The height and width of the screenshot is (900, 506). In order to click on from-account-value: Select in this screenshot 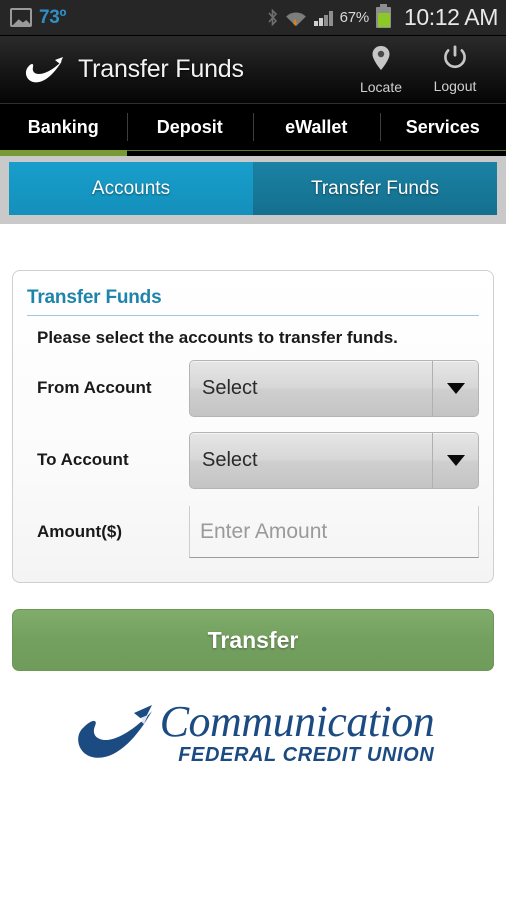, I will do `click(230, 387)`.